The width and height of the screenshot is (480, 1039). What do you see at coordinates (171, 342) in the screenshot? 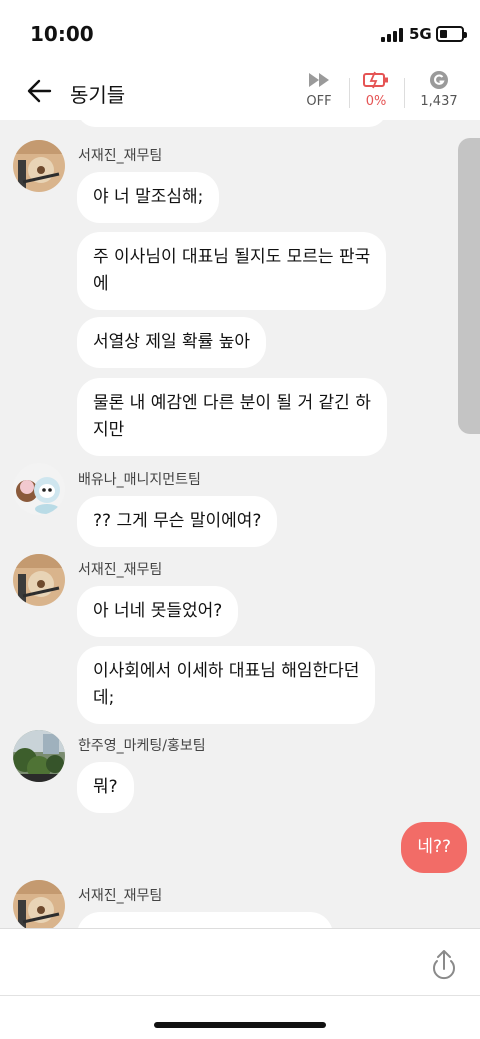
I see `message-bubble: 서열상 제일 확률 높아` at bounding box center [171, 342].